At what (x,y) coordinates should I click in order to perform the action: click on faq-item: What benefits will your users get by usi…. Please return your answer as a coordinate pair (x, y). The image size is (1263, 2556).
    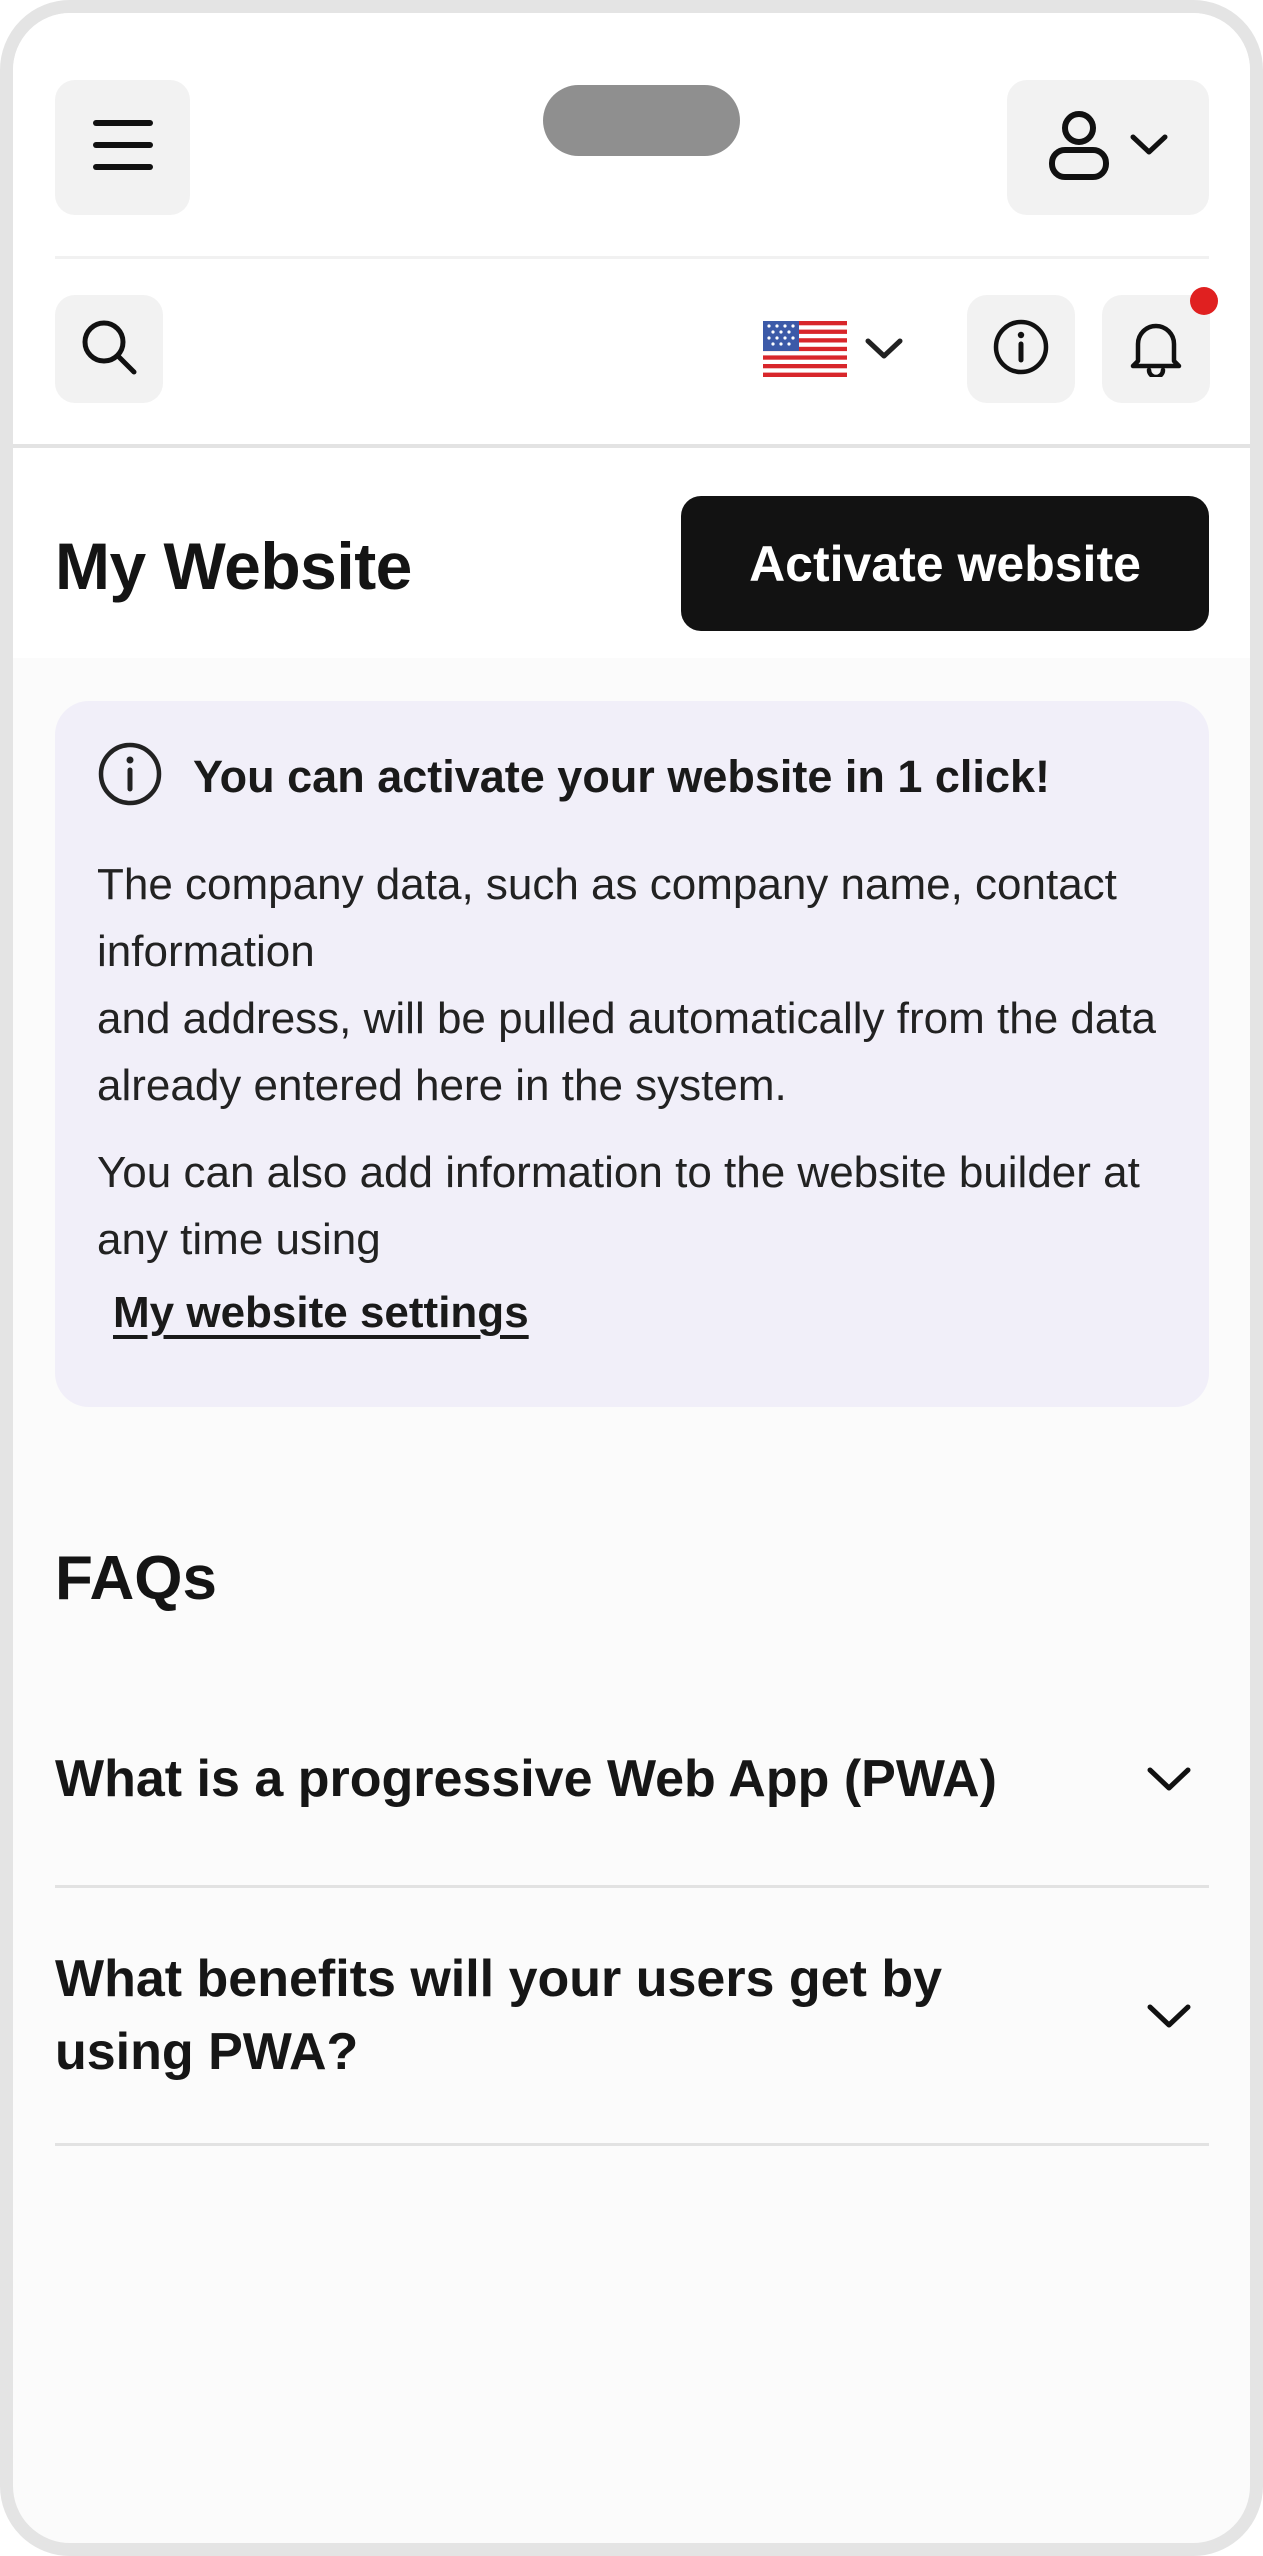
    Looking at the image, I should click on (632, 2017).